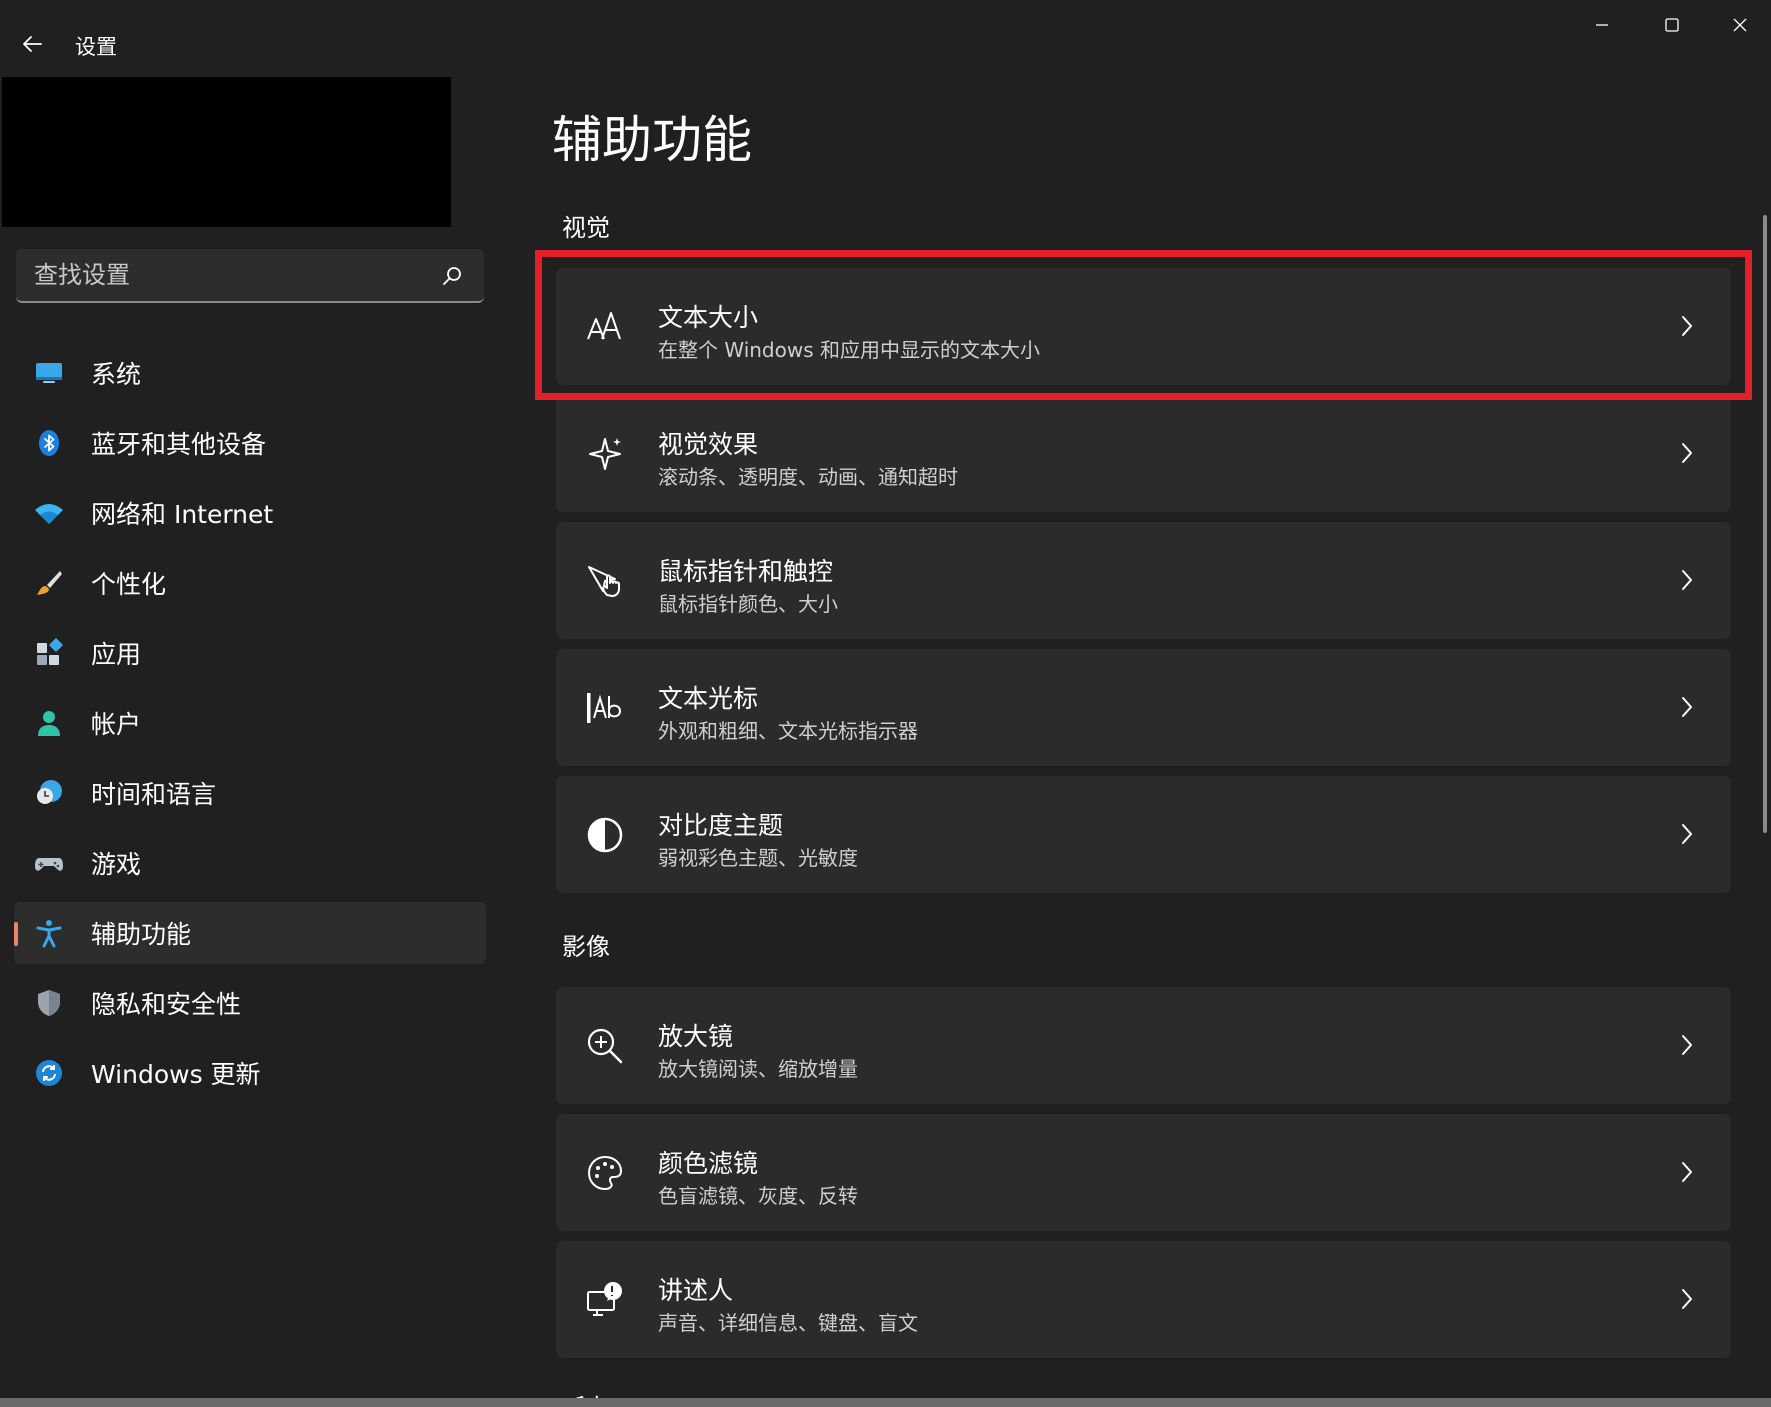 The height and width of the screenshot is (1407, 1771). I want to click on gamepad-icon, so click(49, 863).